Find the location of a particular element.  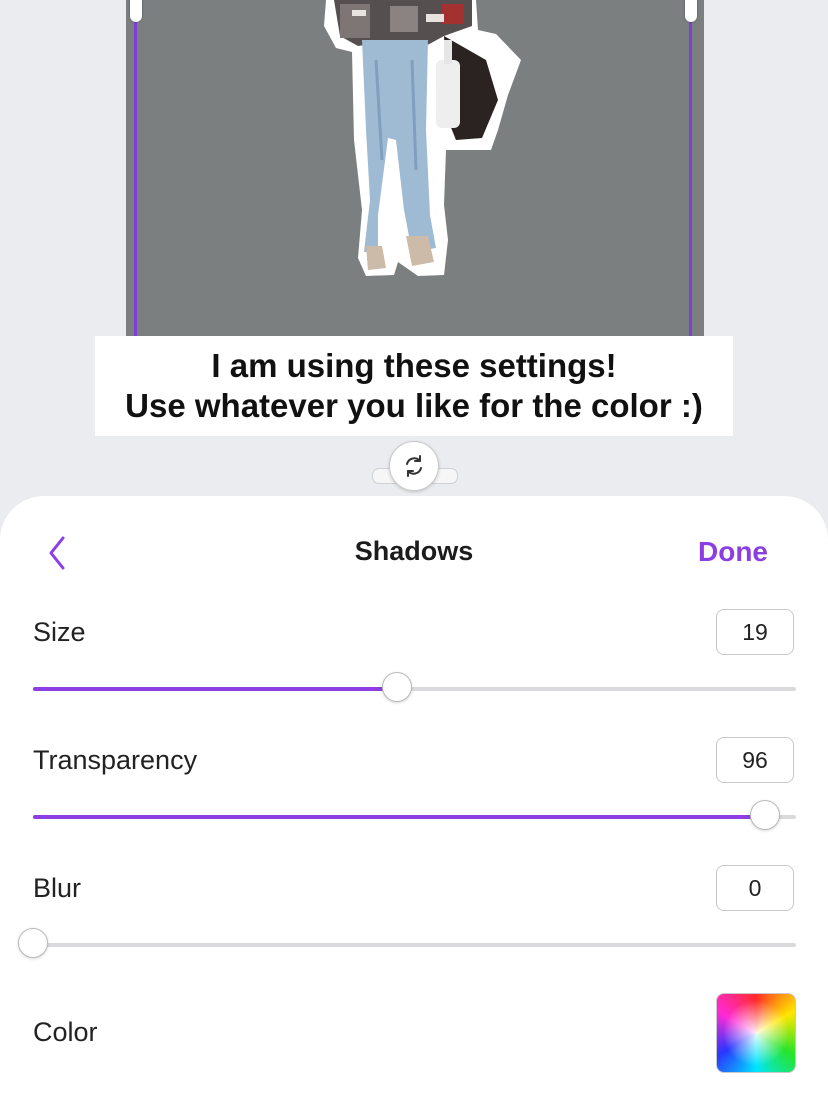

size-slider is located at coordinates (414, 687).